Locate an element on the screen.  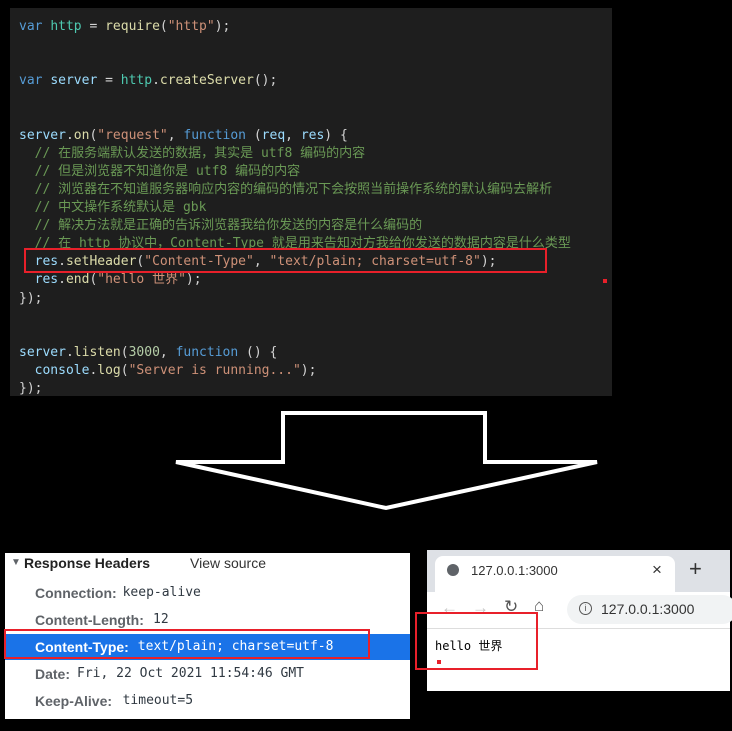
browser-tab: 127.0.0.1:3000 × is located at coordinates (555, 574).